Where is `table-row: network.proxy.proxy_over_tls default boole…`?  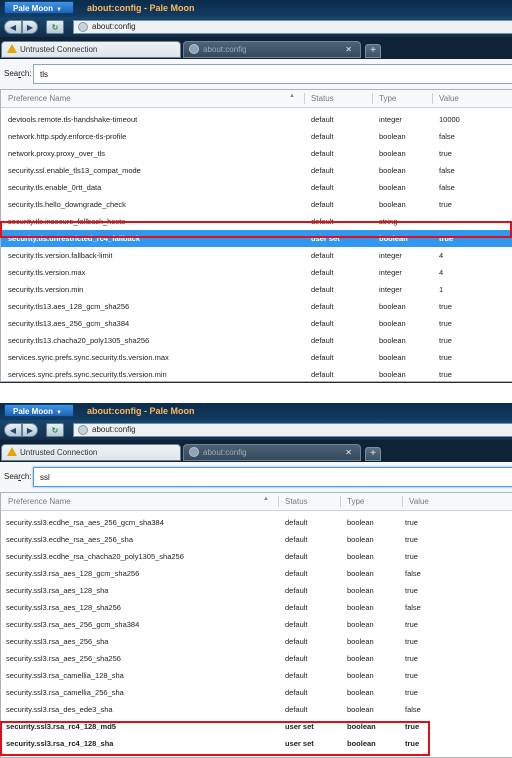
table-row: network.proxy.proxy_over_tls default boole… is located at coordinates (256, 153).